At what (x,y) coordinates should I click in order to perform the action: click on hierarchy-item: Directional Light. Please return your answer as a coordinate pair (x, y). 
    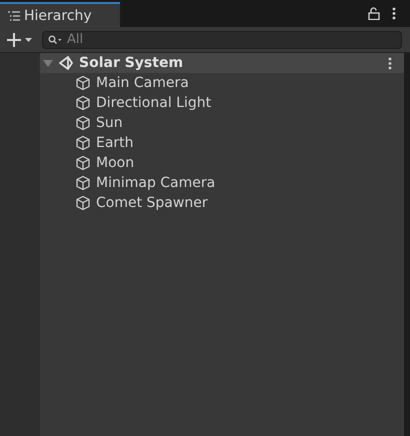
    Looking at the image, I should click on (222, 103).